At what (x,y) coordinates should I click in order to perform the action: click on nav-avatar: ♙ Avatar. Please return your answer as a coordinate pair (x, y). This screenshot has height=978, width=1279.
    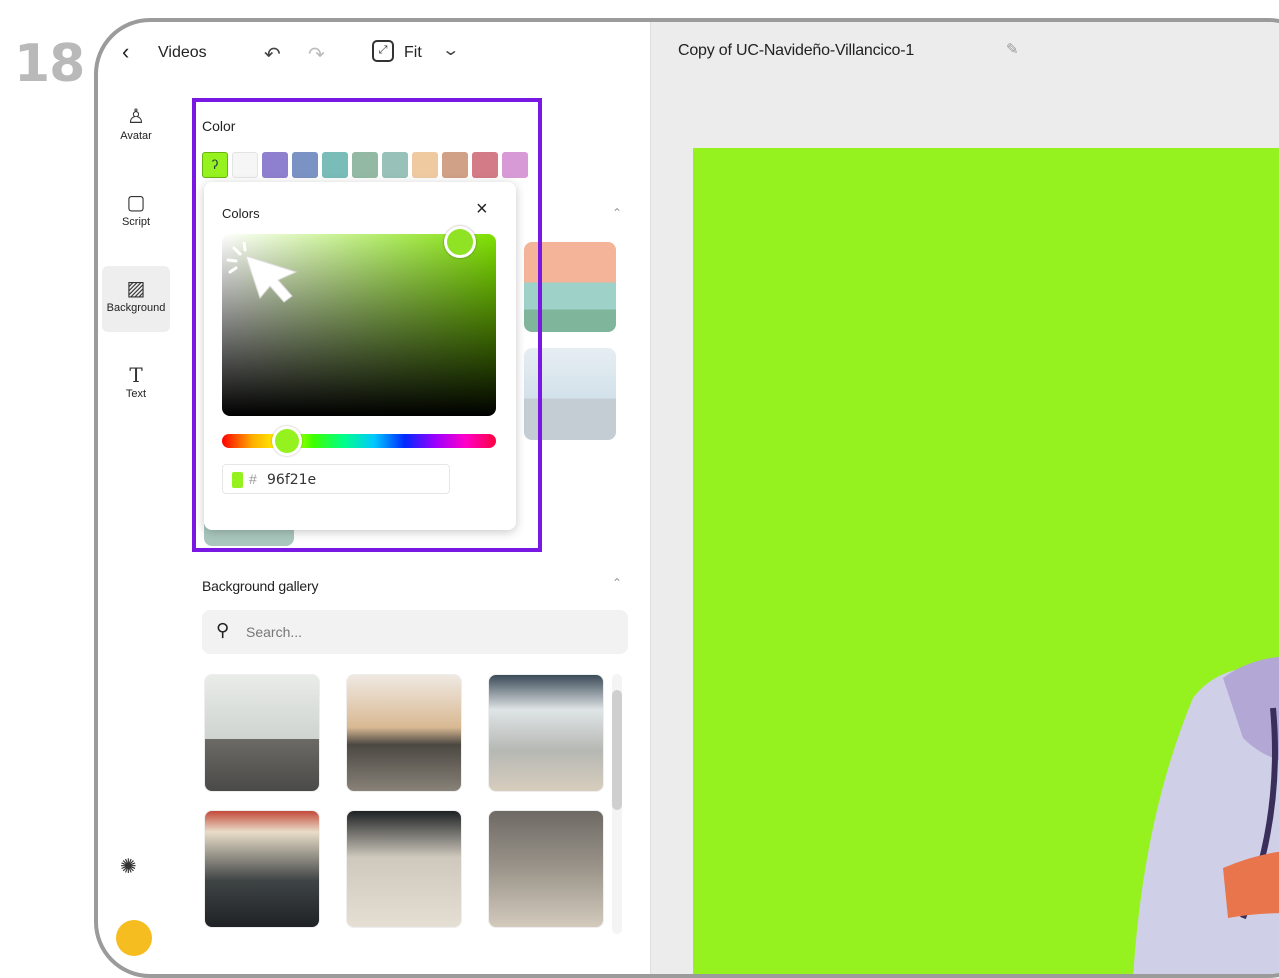
    Looking at the image, I should click on (136, 131).